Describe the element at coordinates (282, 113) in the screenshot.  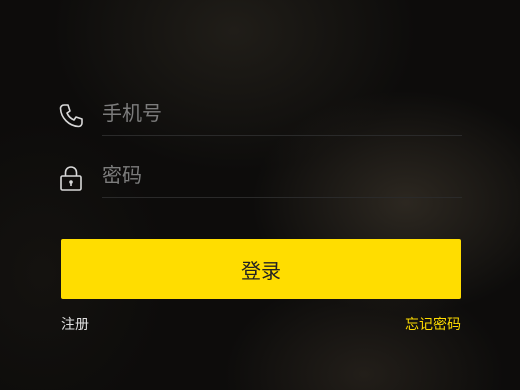
I see `phone-input` at that location.